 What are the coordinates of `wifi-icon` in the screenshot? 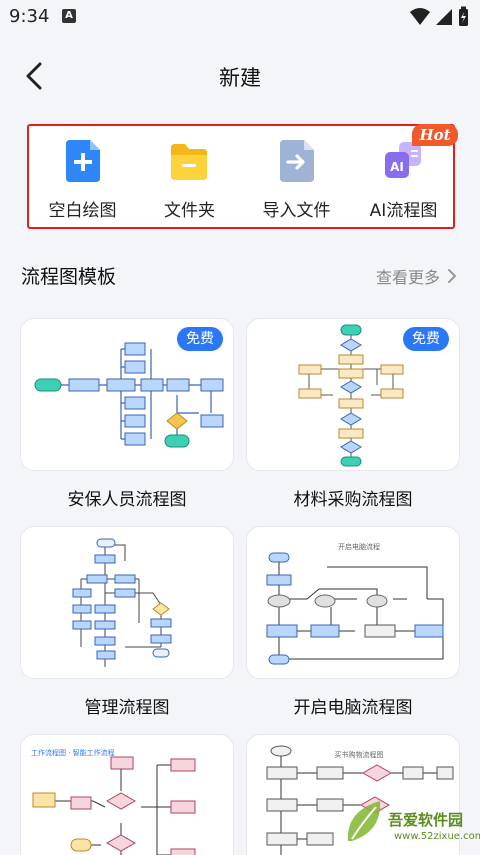 It's located at (420, 16).